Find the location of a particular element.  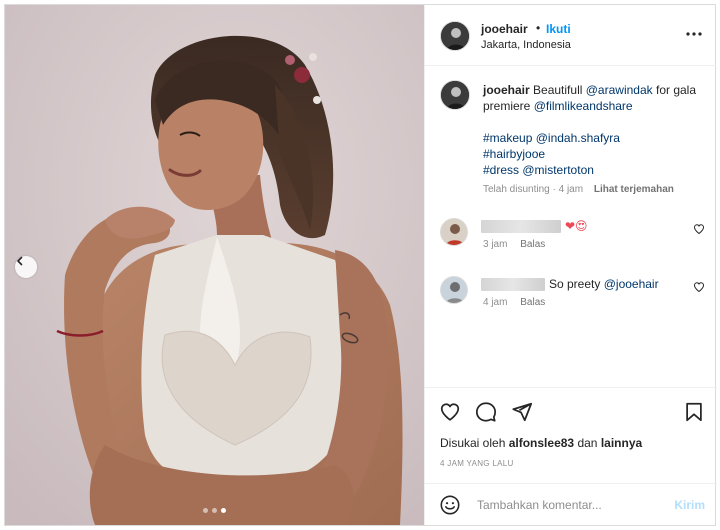

follow-button: Ikuti is located at coordinates (558, 29).